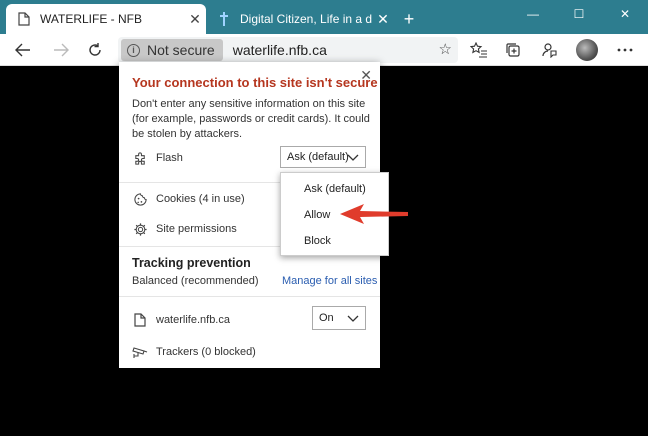  I want to click on close-window-button: ✕, so click(625, 14).